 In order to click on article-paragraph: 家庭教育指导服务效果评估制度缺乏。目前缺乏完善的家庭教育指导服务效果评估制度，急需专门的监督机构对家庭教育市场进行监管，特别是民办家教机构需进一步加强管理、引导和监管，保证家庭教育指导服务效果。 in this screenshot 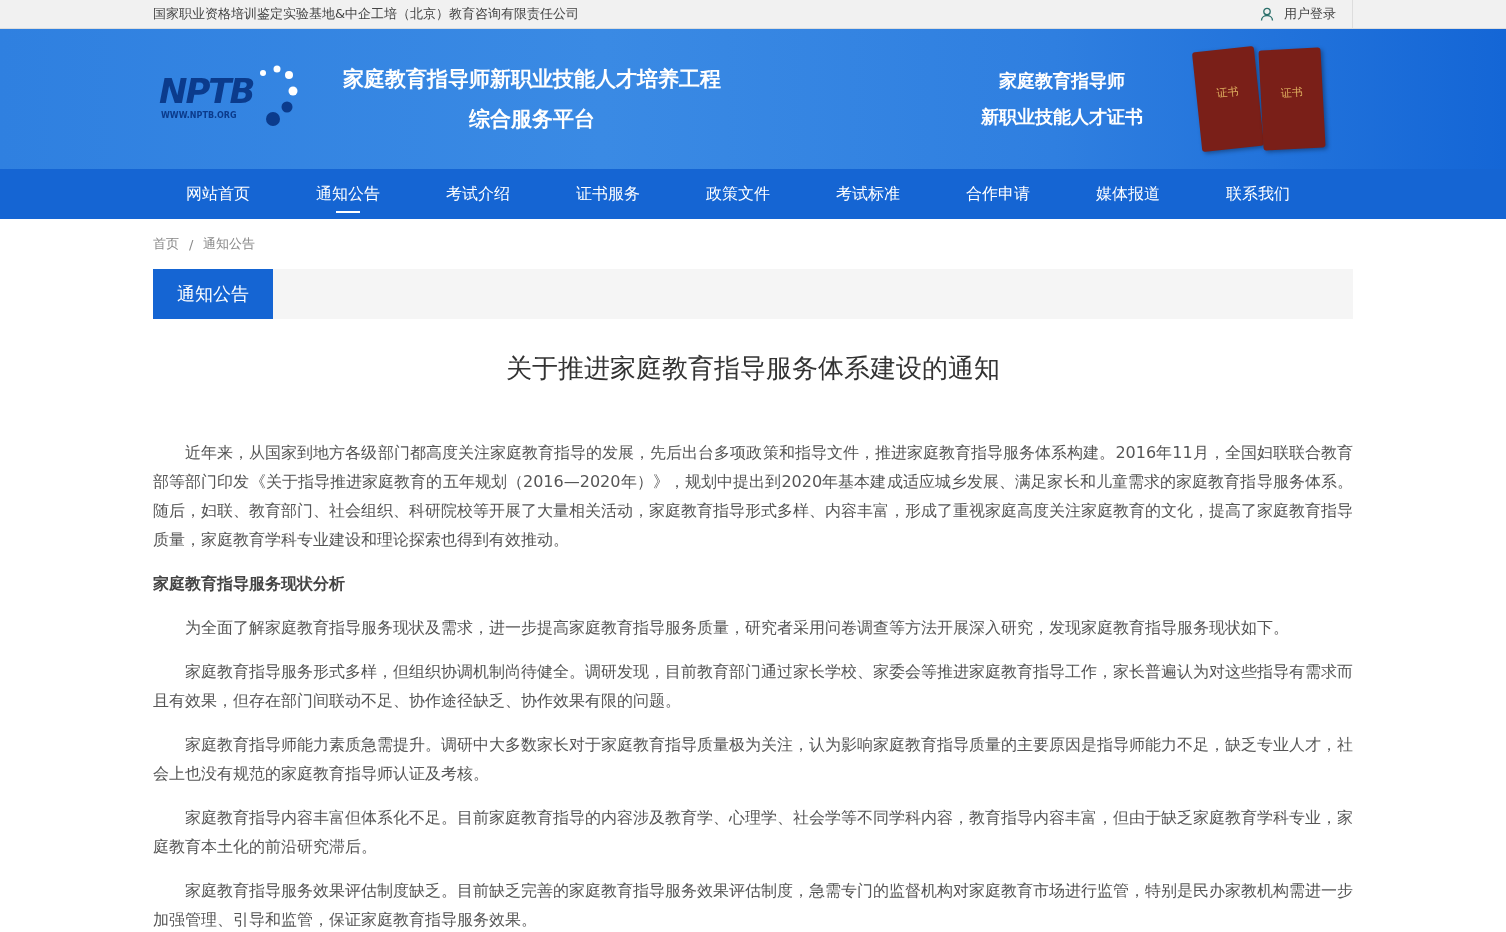, I will do `click(753, 905)`.